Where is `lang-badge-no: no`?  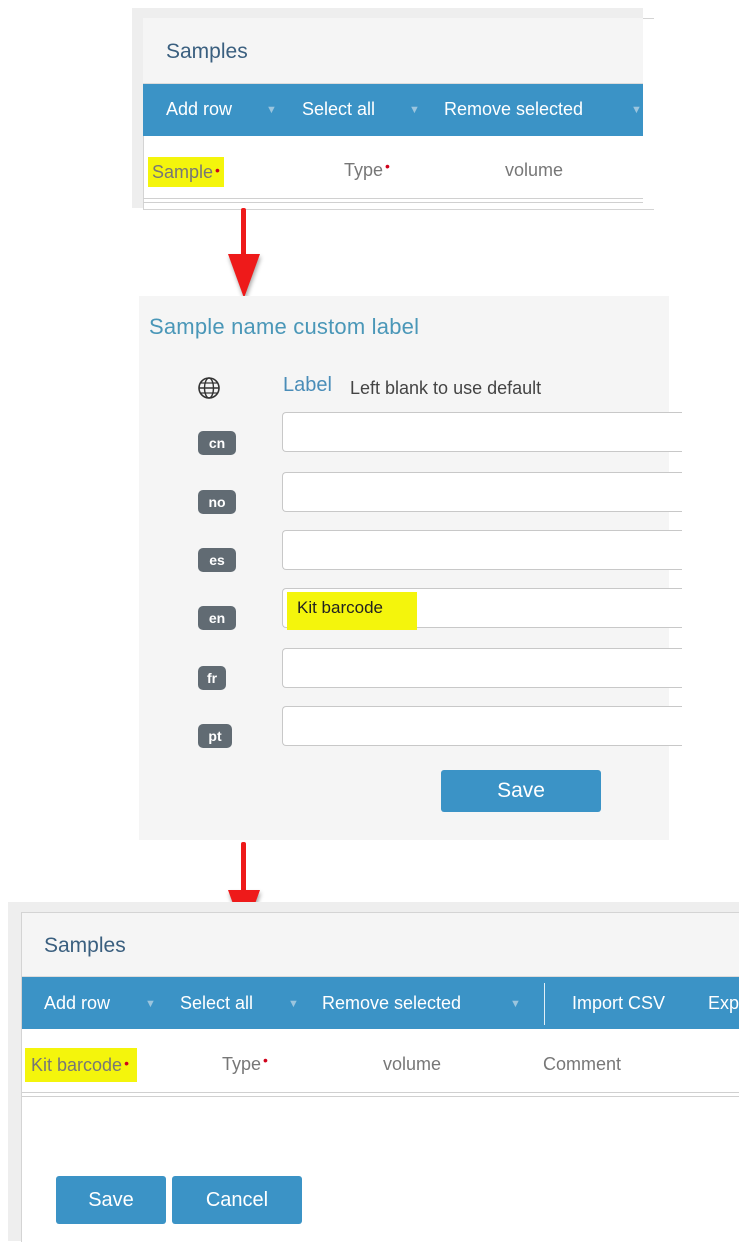
lang-badge-no: no is located at coordinates (217, 502).